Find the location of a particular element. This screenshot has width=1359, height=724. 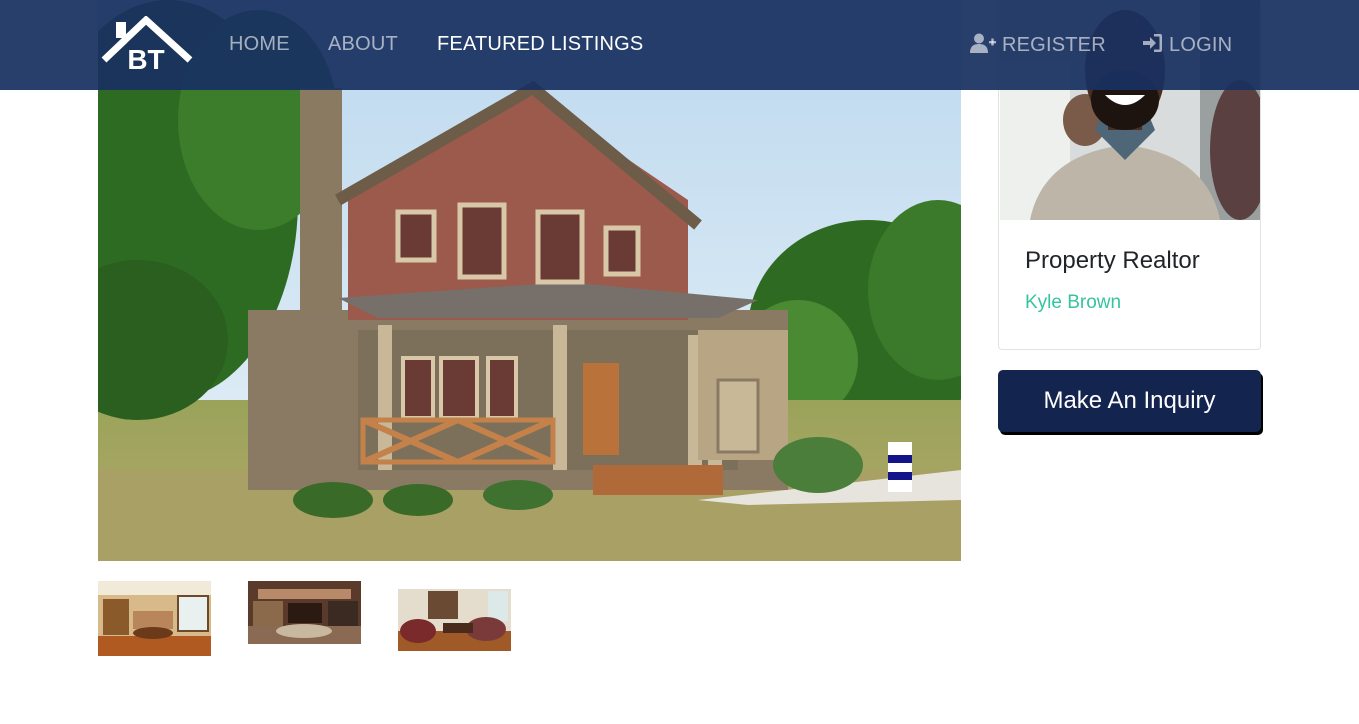

thumbnail-family-room is located at coordinates (454, 616).